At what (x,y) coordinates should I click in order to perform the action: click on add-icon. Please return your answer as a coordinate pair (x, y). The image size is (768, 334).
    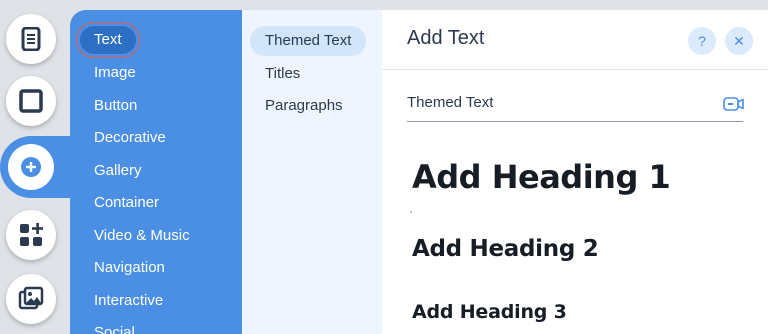
    Looking at the image, I should click on (31, 167).